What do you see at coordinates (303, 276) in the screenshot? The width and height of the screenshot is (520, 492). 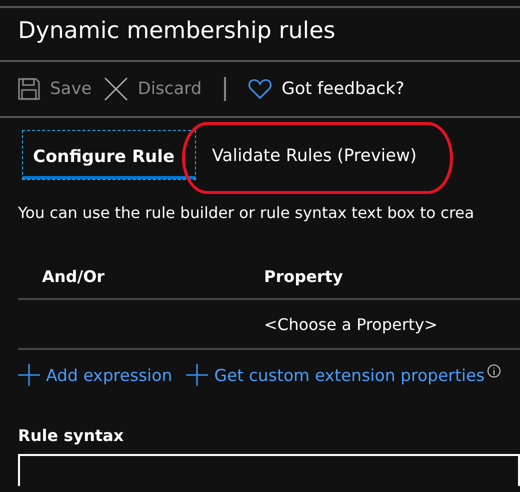 I see `column-header: Property` at bounding box center [303, 276].